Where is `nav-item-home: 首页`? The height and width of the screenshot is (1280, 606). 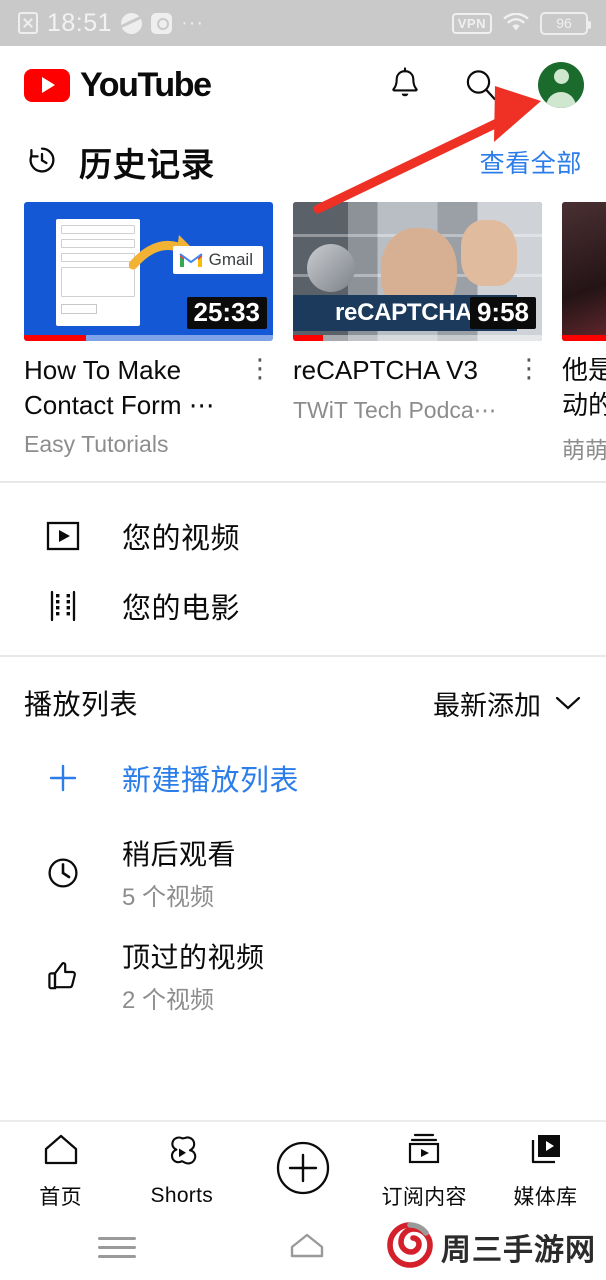
nav-item-home: 首页 is located at coordinates (61, 1170).